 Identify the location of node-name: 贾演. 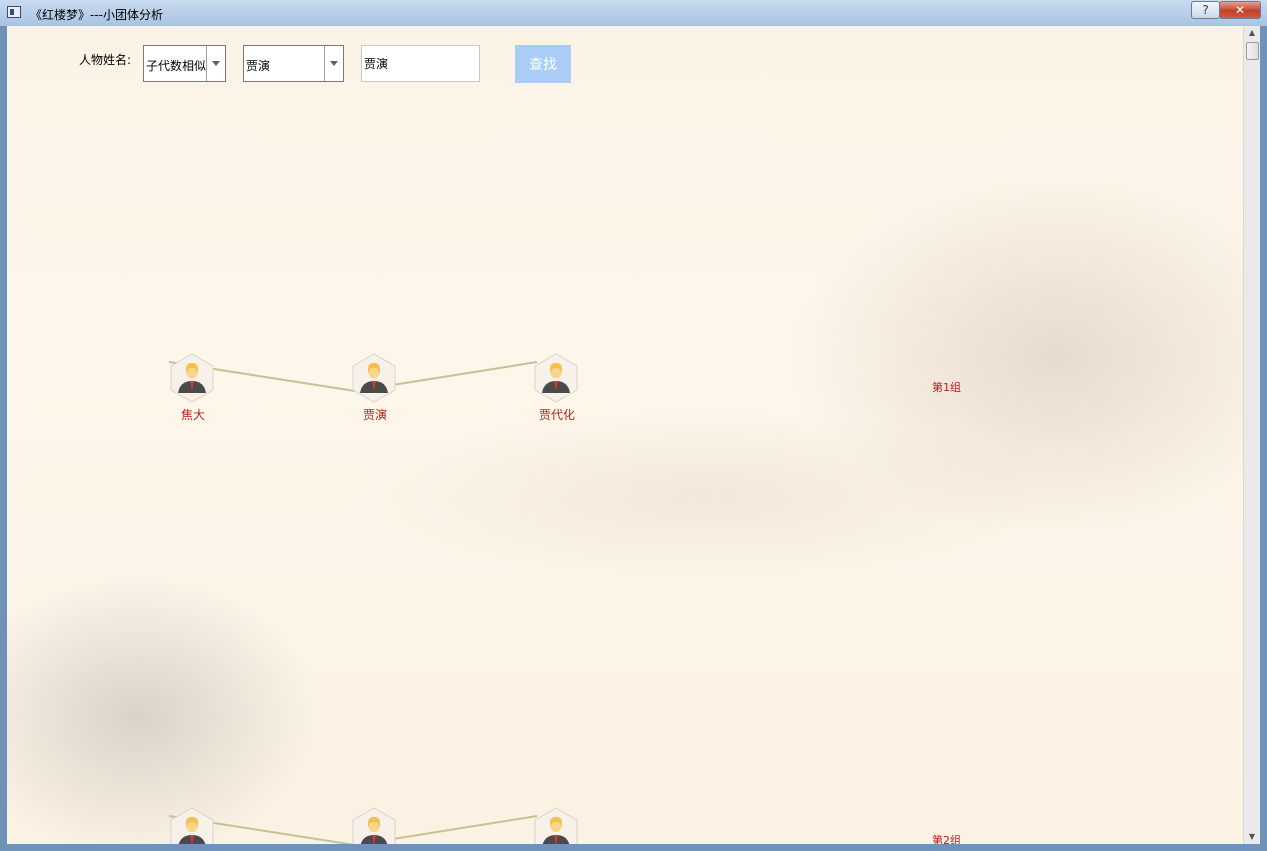
(374, 415).